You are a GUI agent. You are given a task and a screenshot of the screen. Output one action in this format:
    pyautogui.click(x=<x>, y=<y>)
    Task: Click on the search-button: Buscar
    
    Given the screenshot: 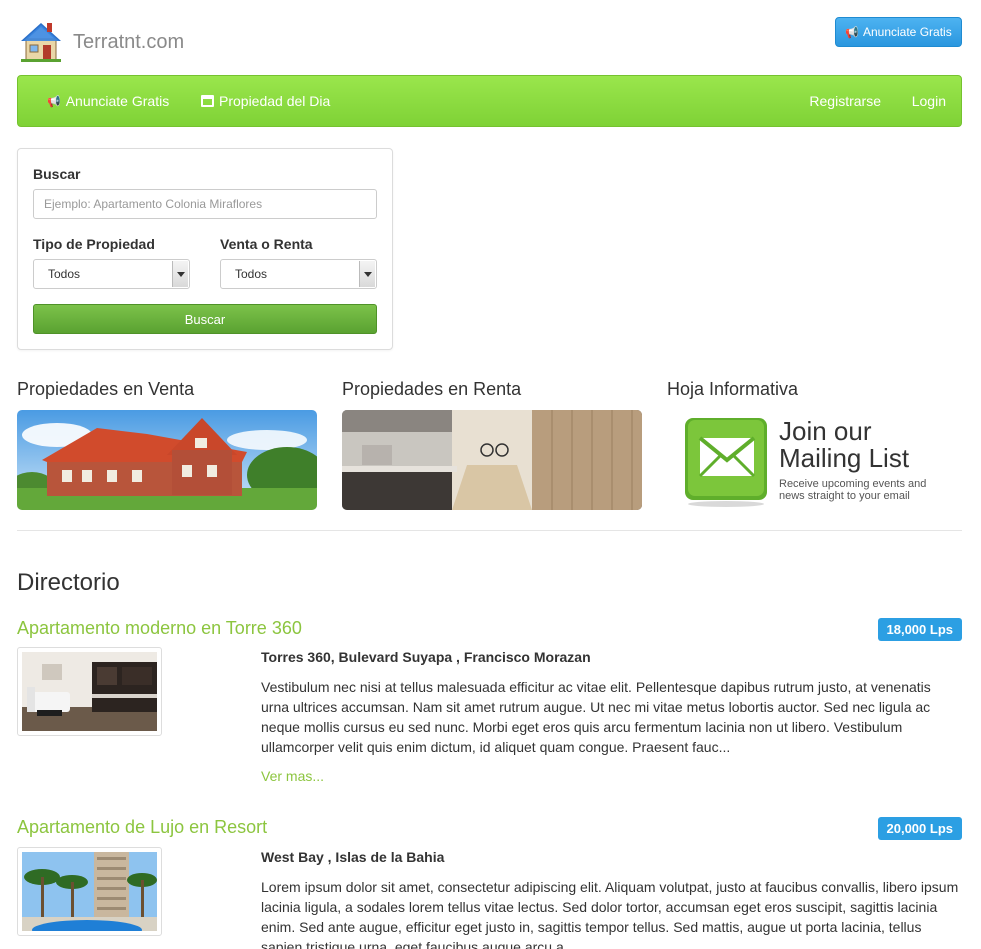 What is the action you would take?
    pyautogui.click(x=205, y=319)
    